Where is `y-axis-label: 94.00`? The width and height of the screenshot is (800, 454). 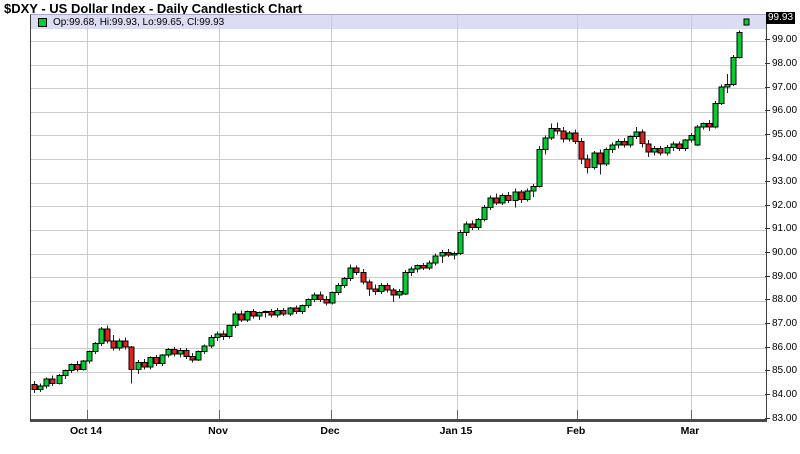 y-axis-label: 94.00 is located at coordinates (781, 158).